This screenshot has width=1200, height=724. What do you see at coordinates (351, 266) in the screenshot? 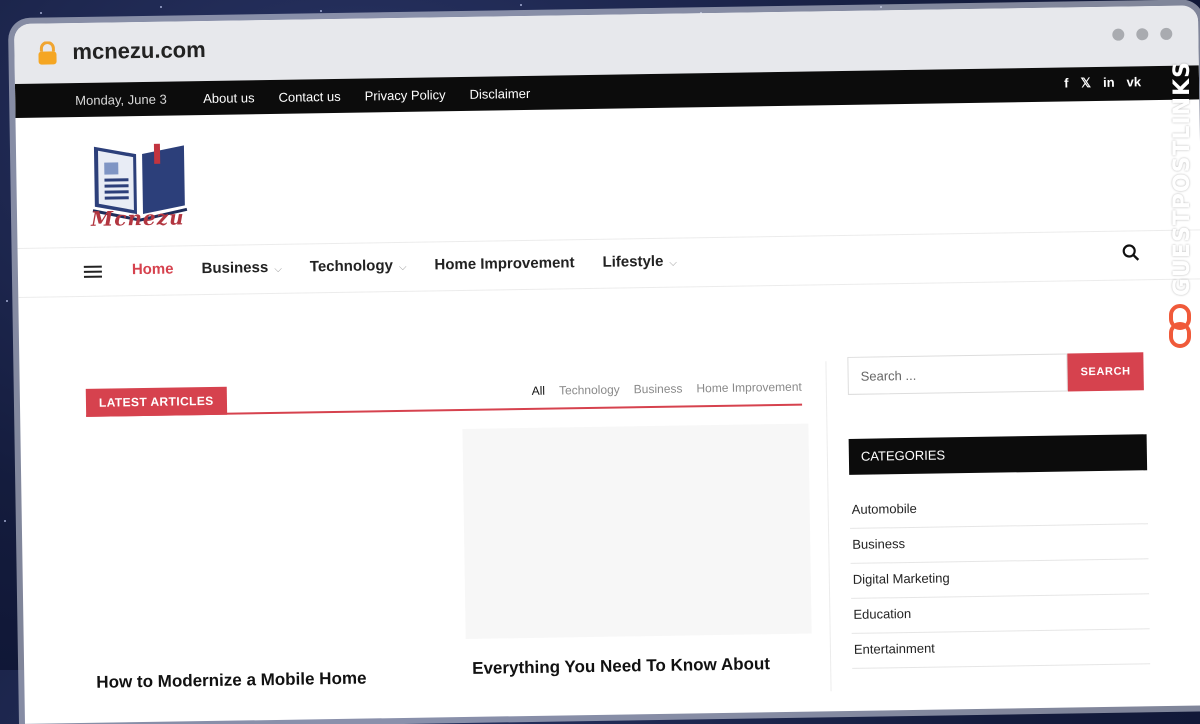
I see `nav-item-label: Technology` at bounding box center [351, 266].